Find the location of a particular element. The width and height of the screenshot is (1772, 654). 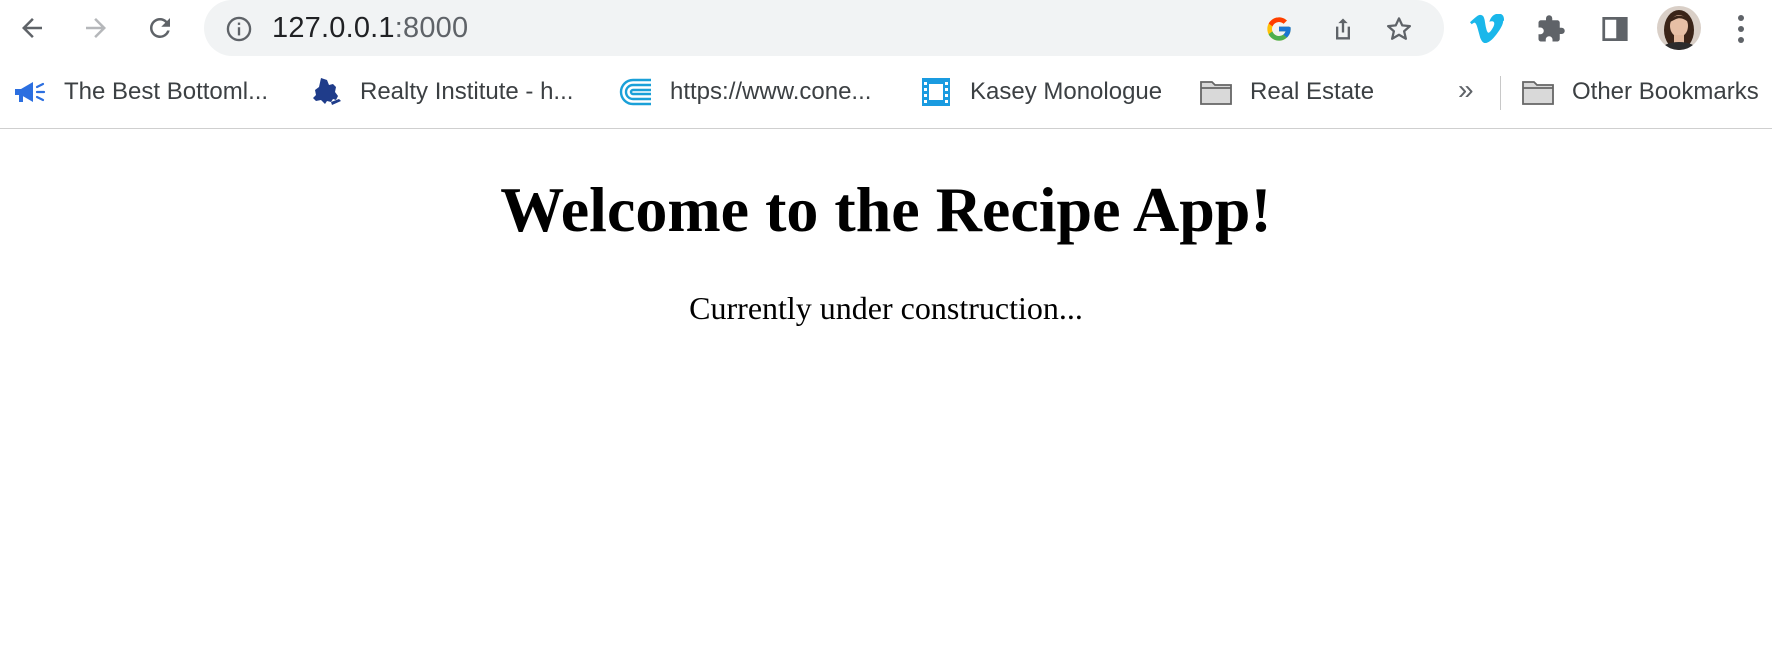

side-panel-icon is located at coordinates (1615, 29).